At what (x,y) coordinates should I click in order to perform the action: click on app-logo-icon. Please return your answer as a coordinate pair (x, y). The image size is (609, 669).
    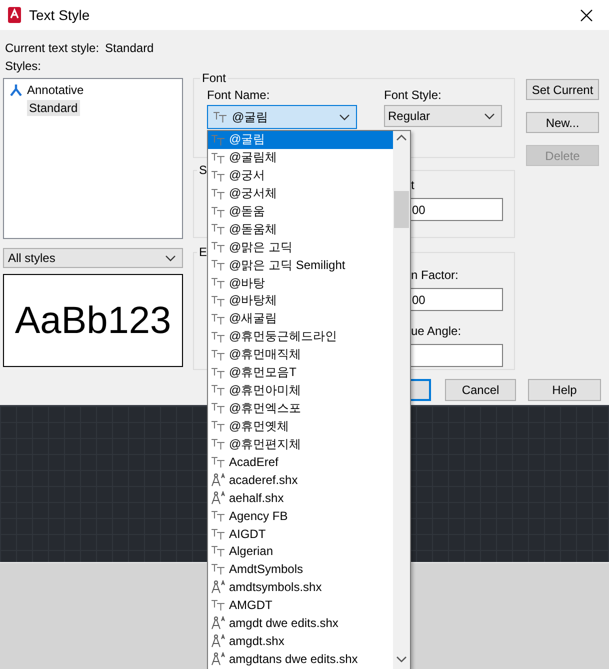
    Looking at the image, I should click on (14, 15).